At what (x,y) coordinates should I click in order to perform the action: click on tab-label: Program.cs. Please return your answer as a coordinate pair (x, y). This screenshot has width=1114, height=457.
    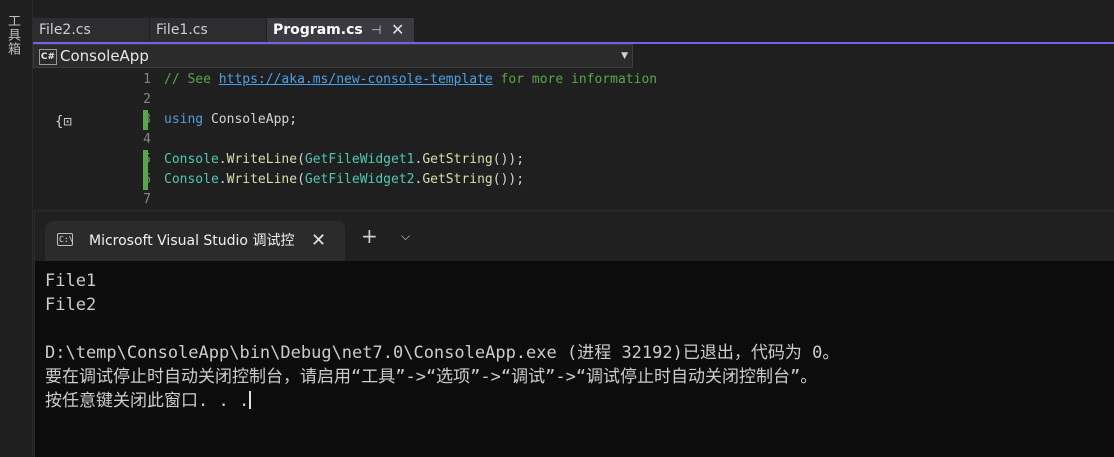
    Looking at the image, I should click on (318, 30).